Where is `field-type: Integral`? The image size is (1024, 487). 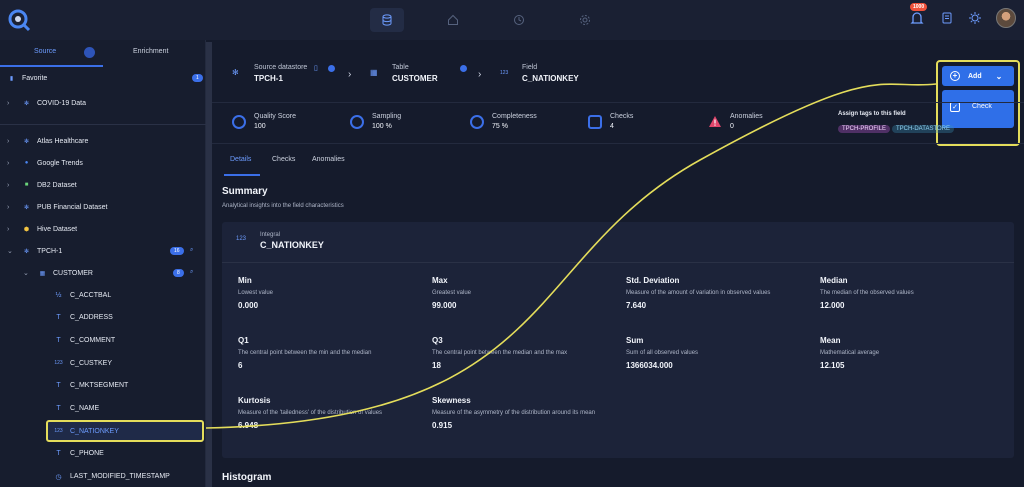
field-type: Integral is located at coordinates (270, 235).